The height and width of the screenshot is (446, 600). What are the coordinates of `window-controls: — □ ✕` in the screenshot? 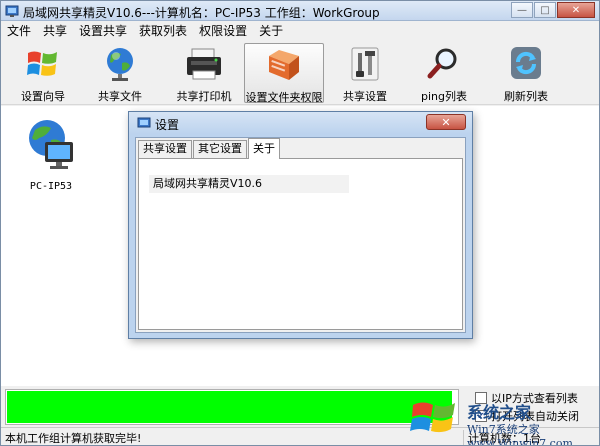 It's located at (552, 10).